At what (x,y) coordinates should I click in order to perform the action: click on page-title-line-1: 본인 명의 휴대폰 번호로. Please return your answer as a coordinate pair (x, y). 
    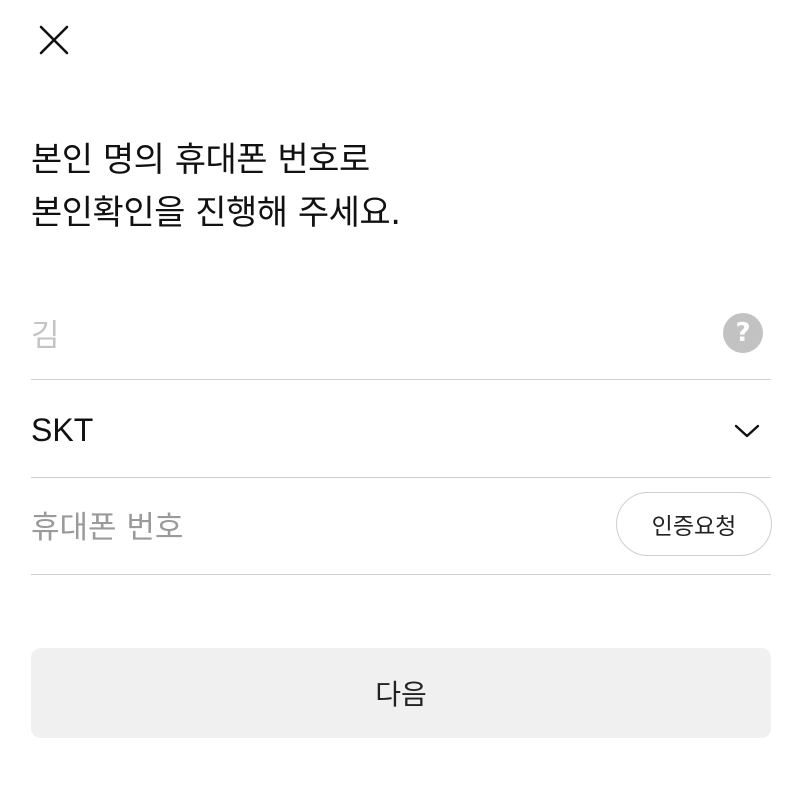
    Looking at the image, I should click on (200, 160).